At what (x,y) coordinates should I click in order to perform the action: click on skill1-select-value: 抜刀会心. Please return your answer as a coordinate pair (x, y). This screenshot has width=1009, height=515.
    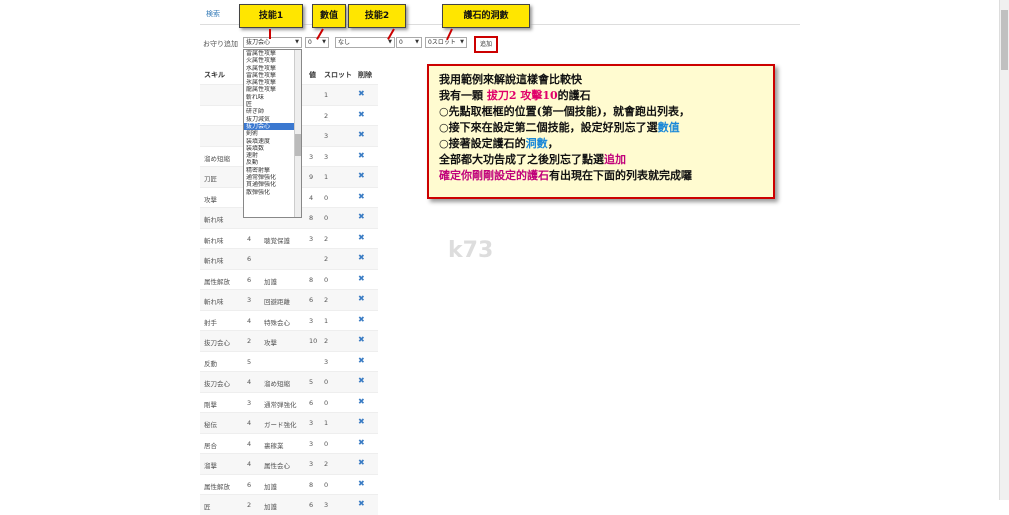
    Looking at the image, I should click on (258, 42).